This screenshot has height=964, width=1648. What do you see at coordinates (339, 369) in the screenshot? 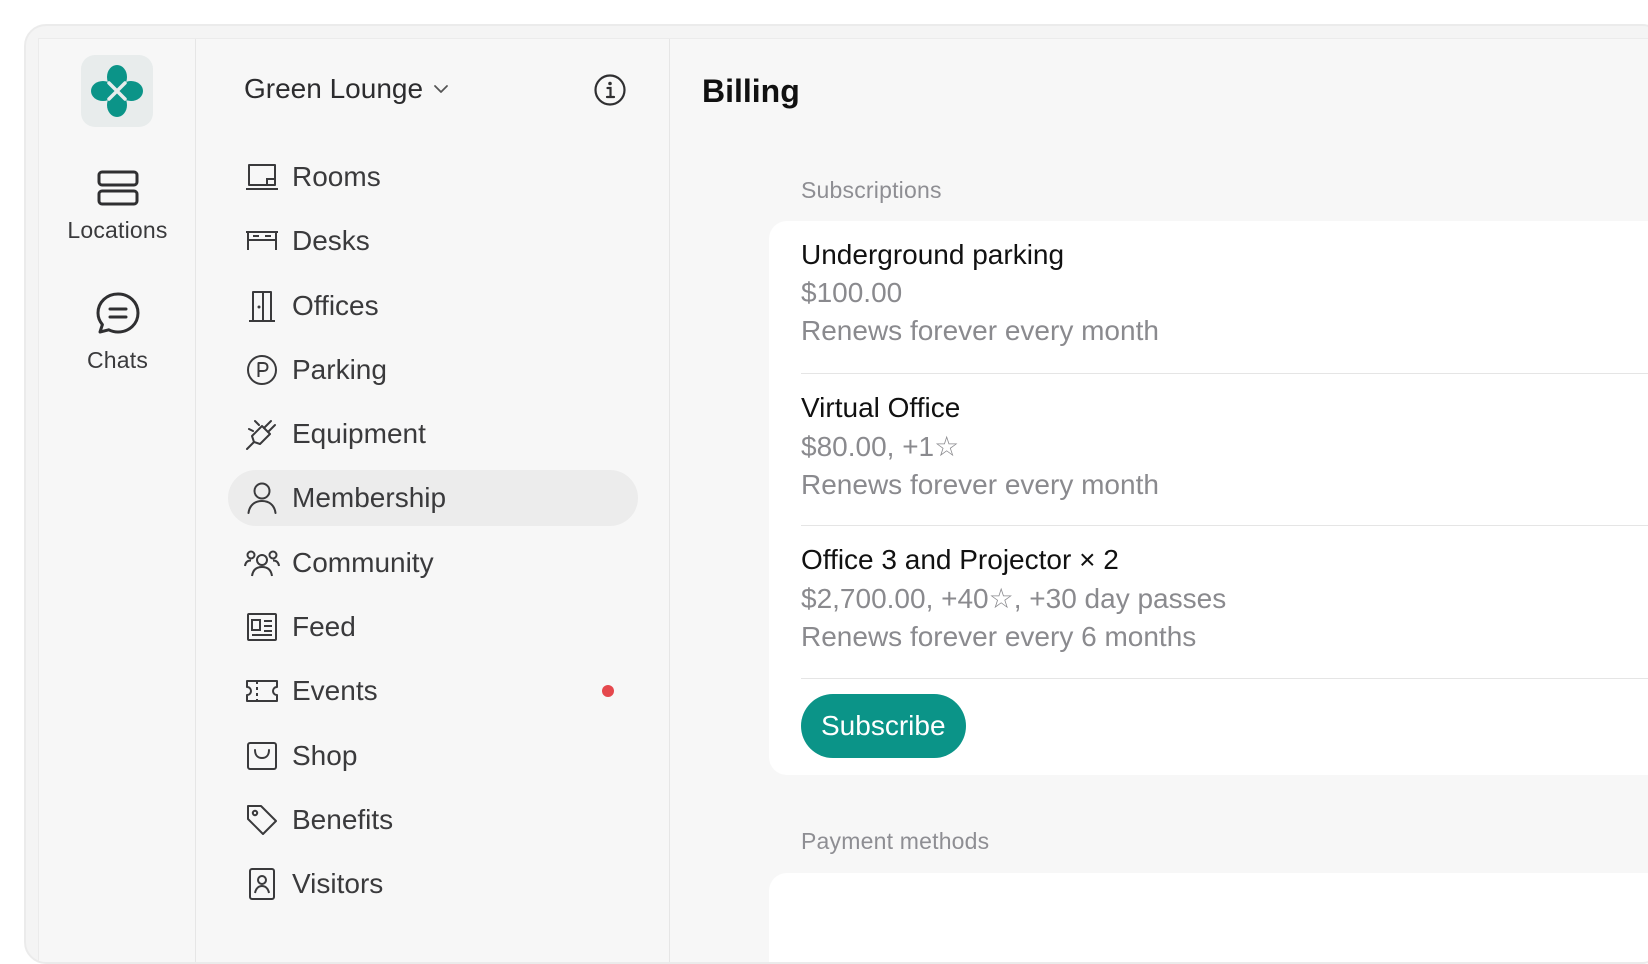
I see `nav-item-label: Parking` at bounding box center [339, 369].